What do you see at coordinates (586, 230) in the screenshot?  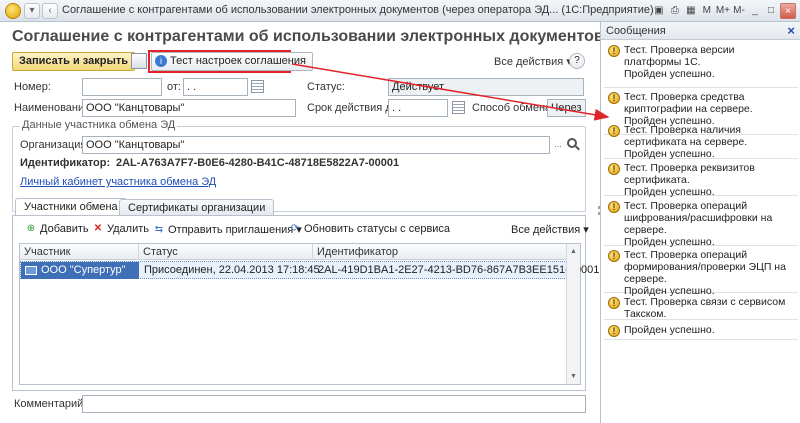 I see `chevron-down-icon: ▾` at bounding box center [586, 230].